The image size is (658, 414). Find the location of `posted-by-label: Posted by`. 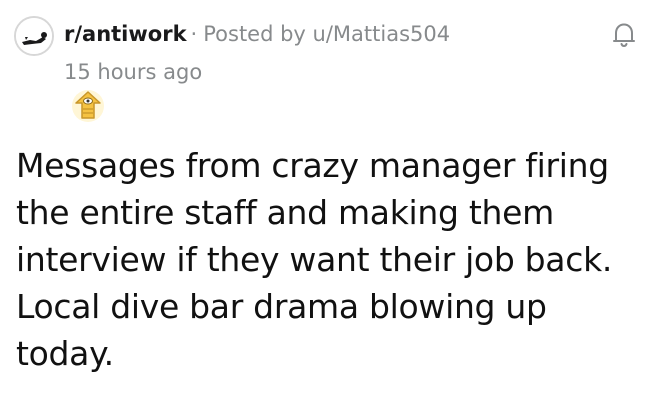

posted-by-label: Posted by is located at coordinates (254, 34).